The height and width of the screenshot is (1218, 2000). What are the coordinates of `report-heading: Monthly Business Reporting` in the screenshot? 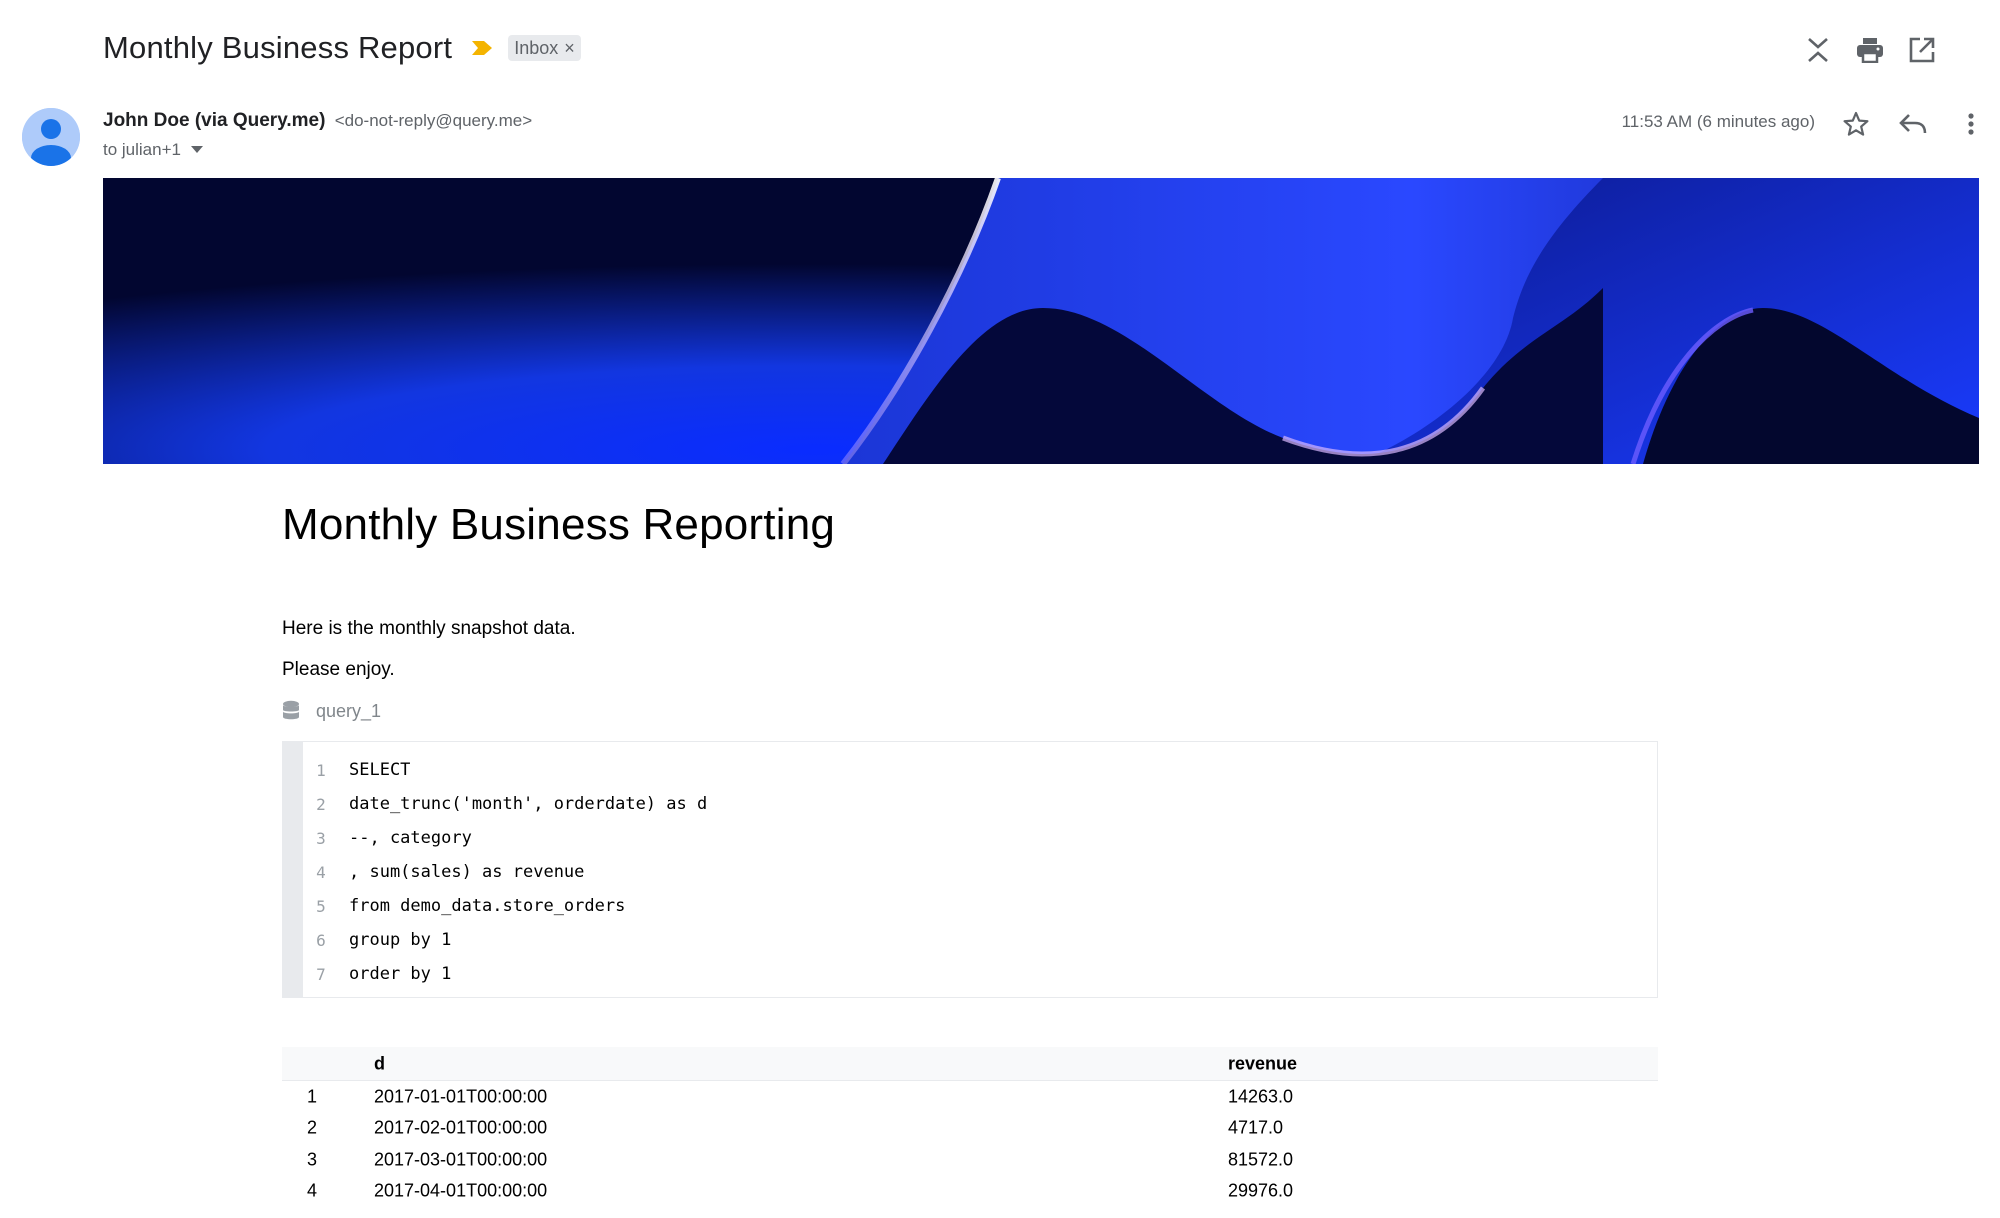 It's located at (559, 524).